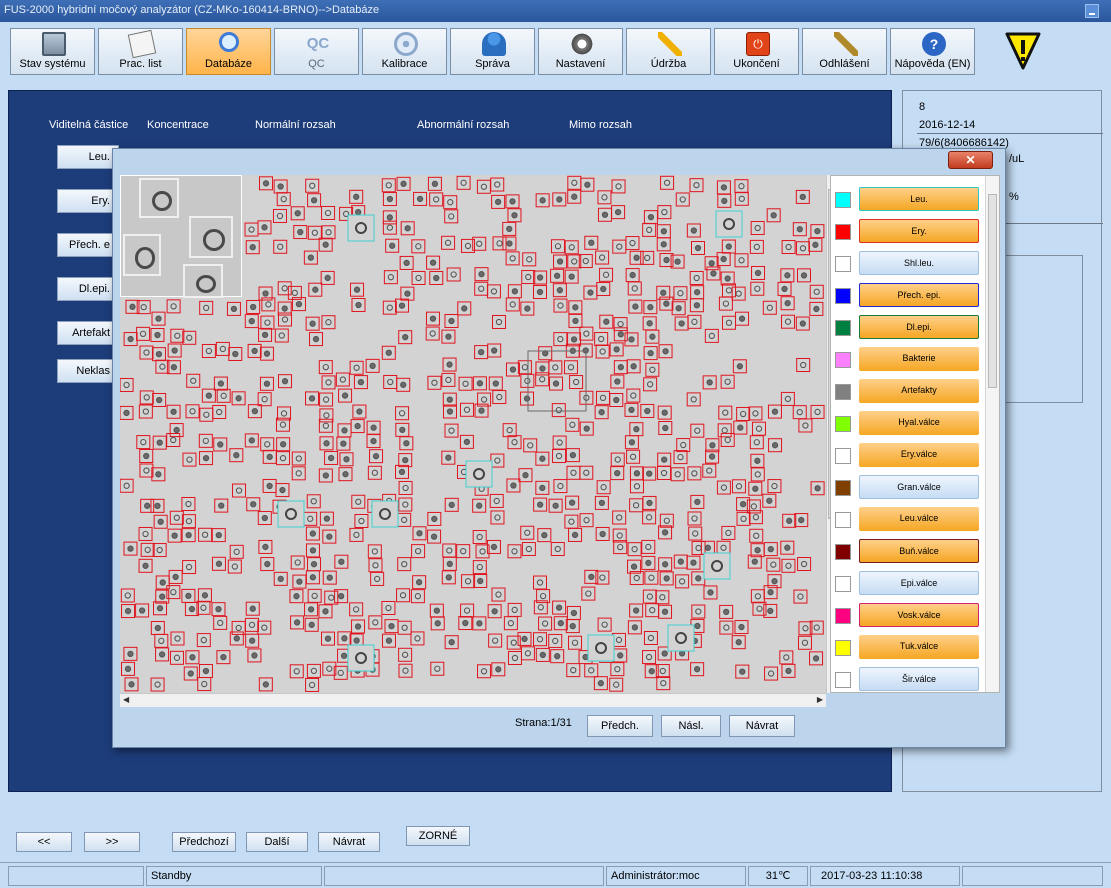 The image size is (1111, 888). What do you see at coordinates (228, 51) in the screenshot?
I see `toolbar-button-database: Databáze` at bounding box center [228, 51].